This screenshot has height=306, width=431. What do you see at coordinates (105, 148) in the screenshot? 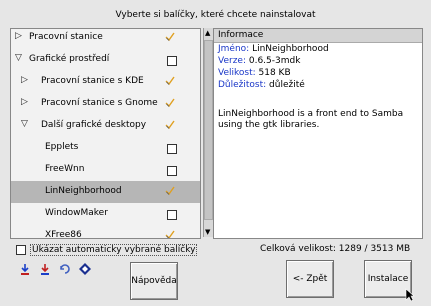
I see `tree-row: Epplets` at bounding box center [105, 148].